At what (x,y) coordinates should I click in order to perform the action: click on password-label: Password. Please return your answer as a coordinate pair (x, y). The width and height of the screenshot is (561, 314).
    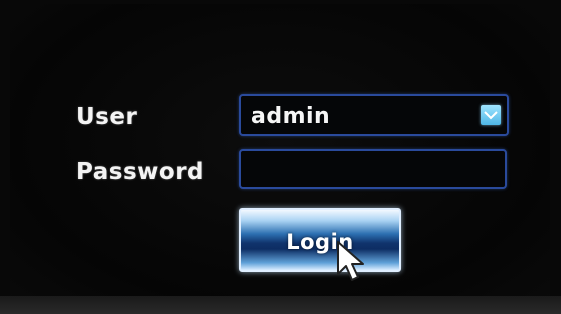
    Looking at the image, I should click on (140, 172).